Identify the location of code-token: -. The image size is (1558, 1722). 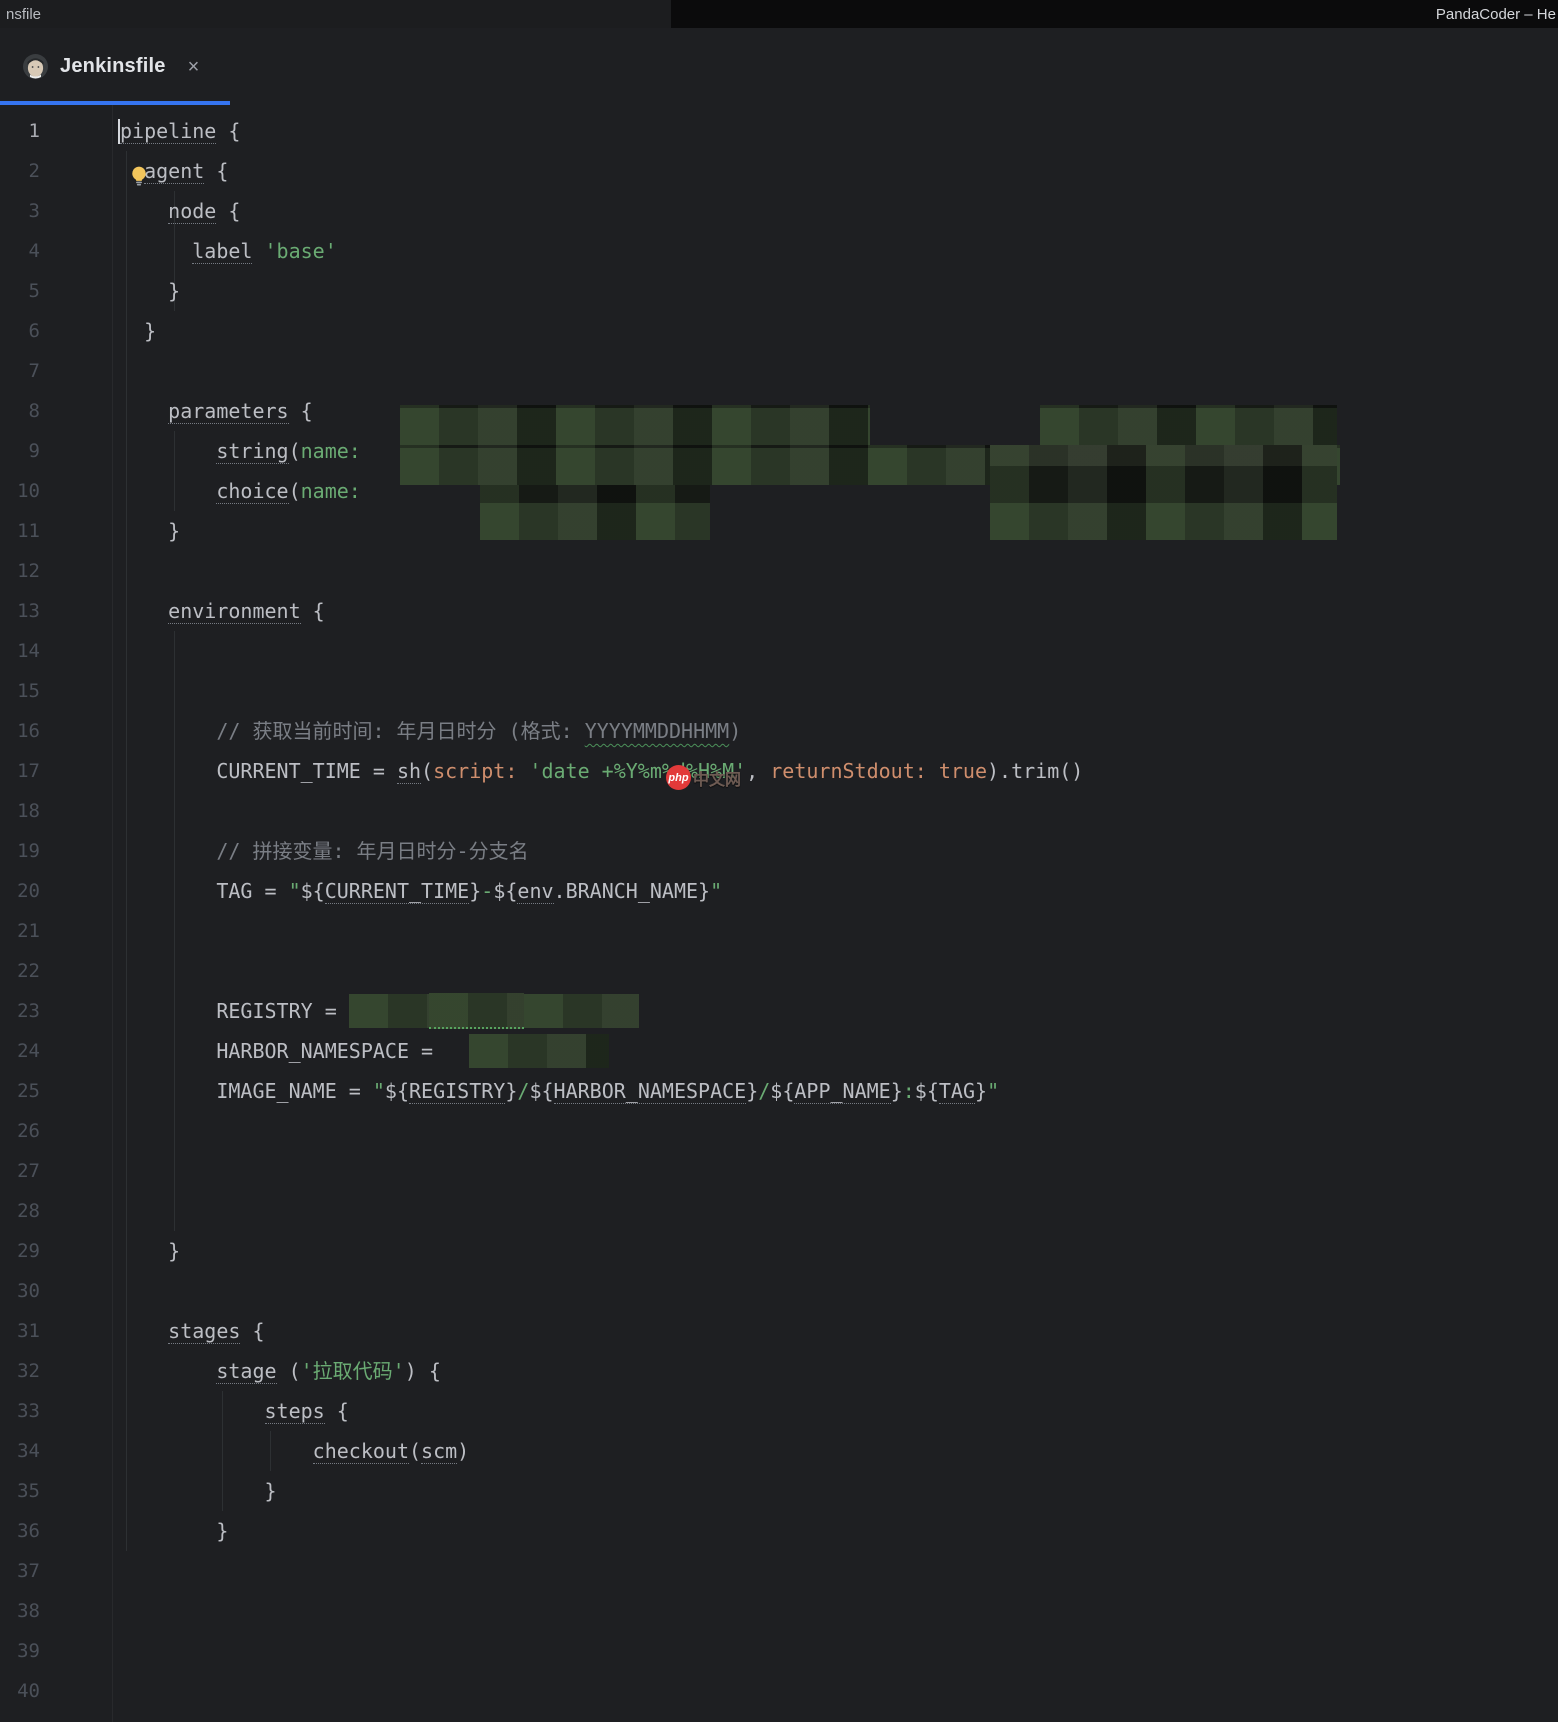
(487, 891).